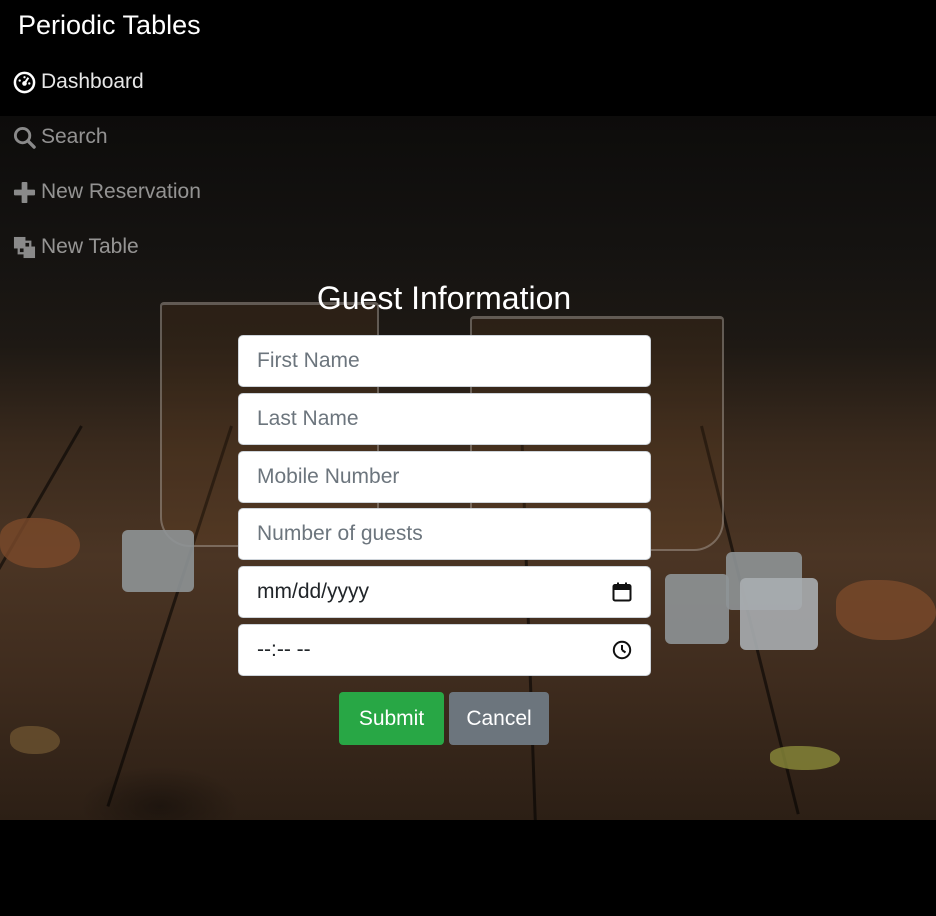  What do you see at coordinates (109, 25) in the screenshot?
I see `app-title: Periodic Tables` at bounding box center [109, 25].